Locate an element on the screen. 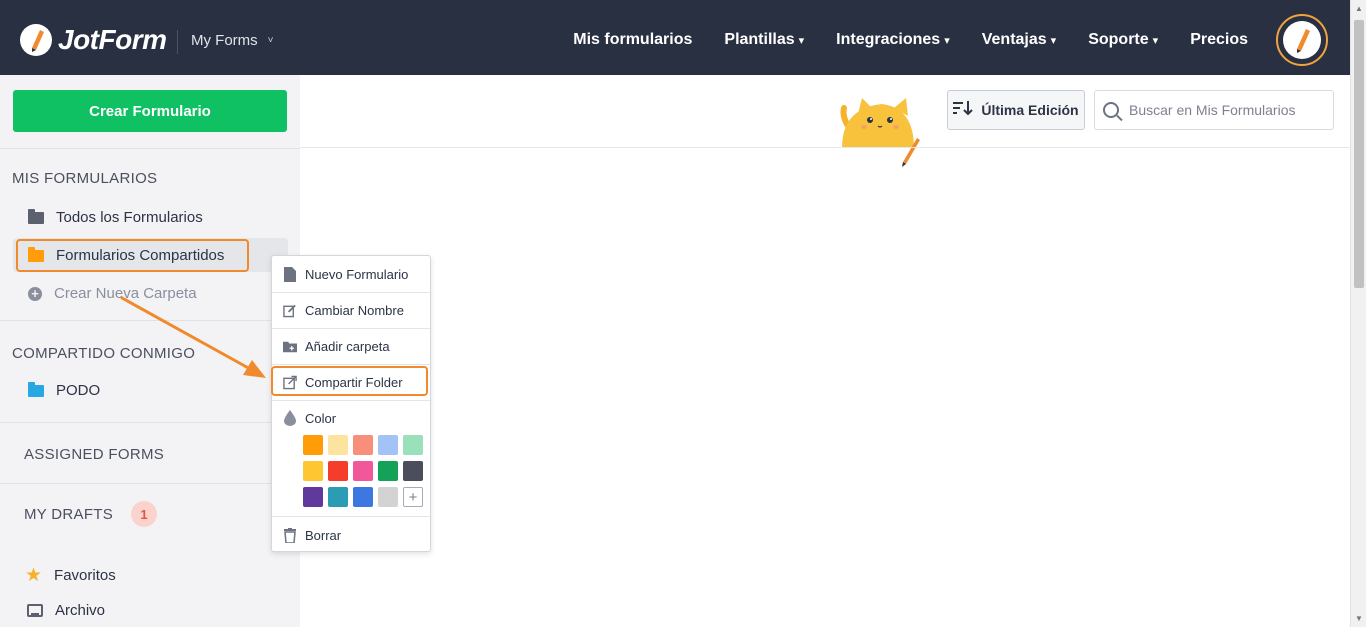  star-icon: ★ is located at coordinates (34, 575).